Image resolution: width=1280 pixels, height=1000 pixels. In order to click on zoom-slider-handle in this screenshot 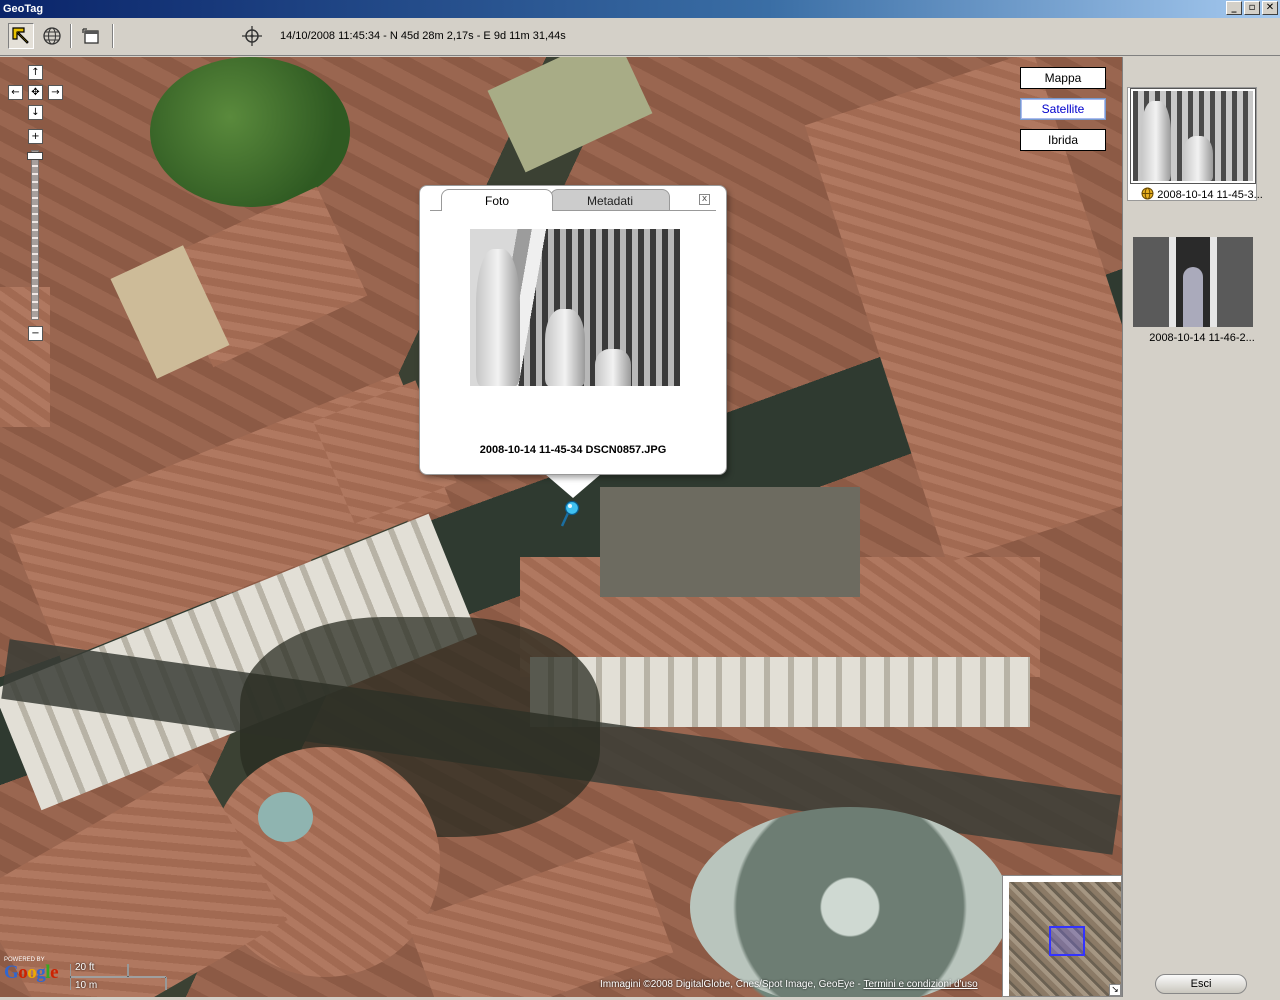, I will do `click(35, 156)`.